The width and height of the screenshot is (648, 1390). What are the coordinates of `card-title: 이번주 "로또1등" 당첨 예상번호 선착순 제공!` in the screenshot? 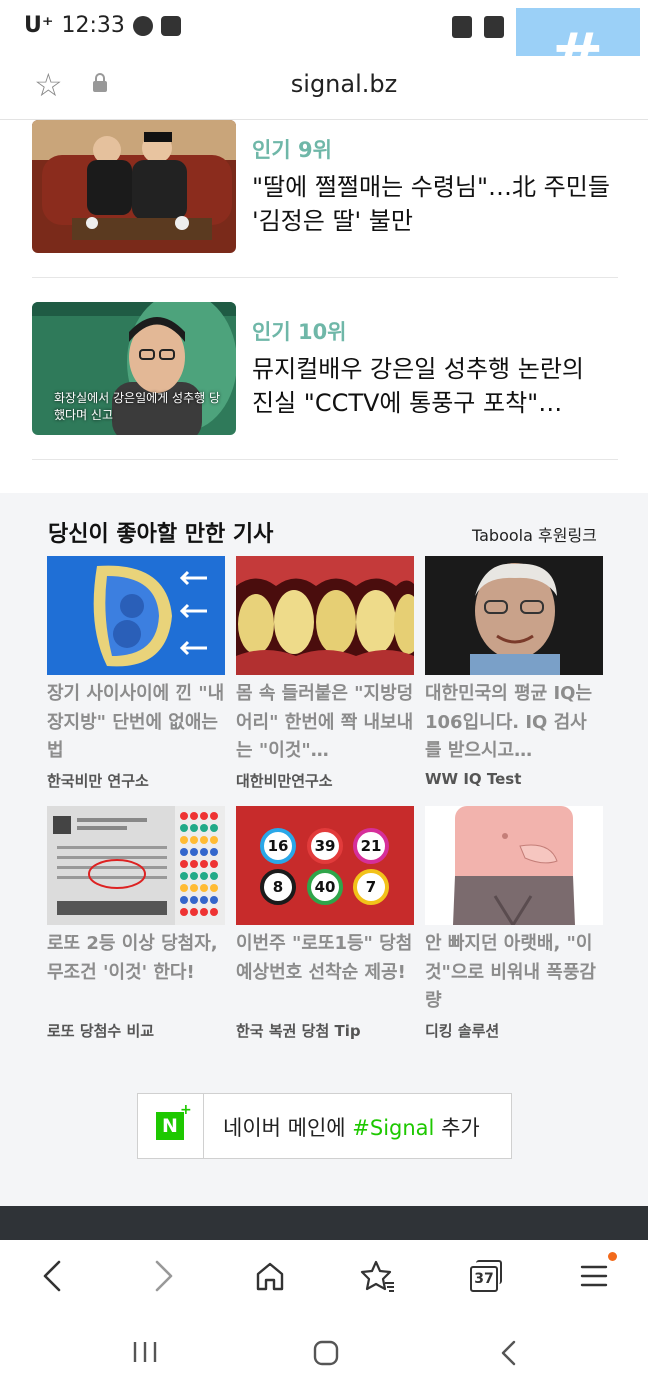 It's located at (325, 958).